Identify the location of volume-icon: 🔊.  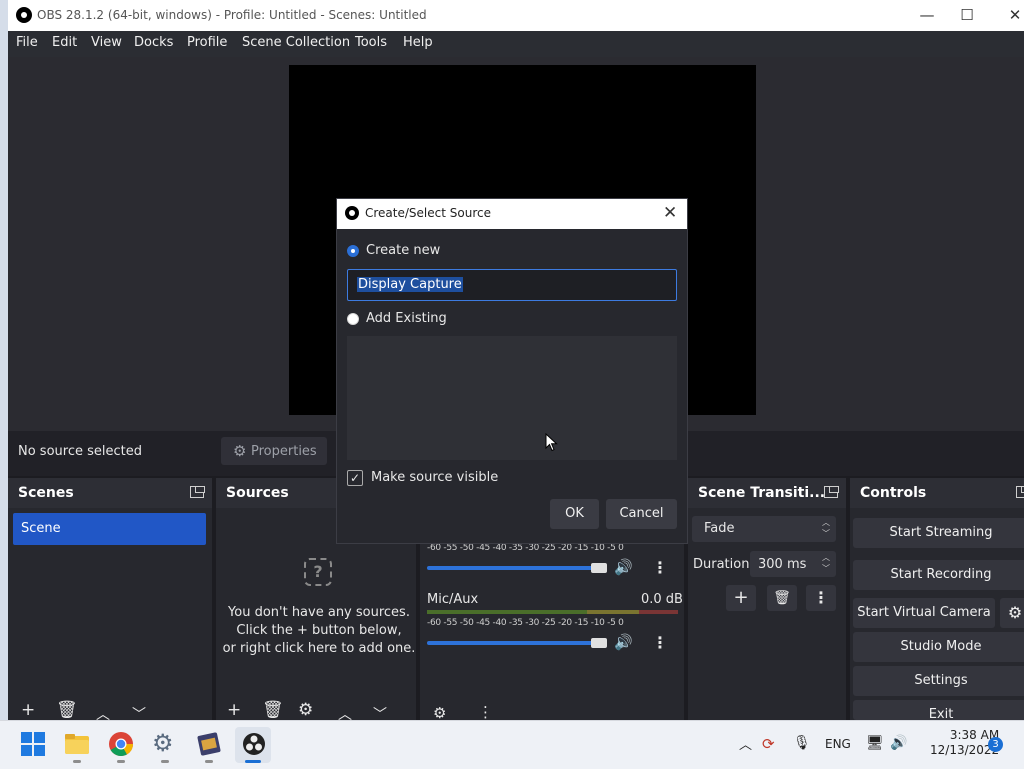
(898, 743).